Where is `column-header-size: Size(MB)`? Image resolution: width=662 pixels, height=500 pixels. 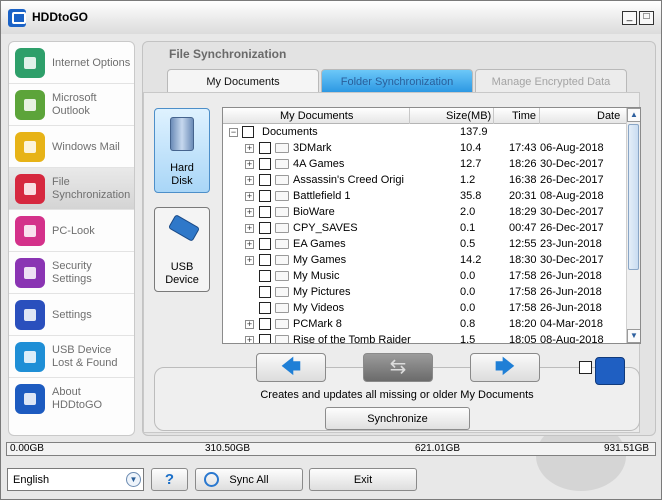 column-header-size: Size(MB) is located at coordinates (468, 116).